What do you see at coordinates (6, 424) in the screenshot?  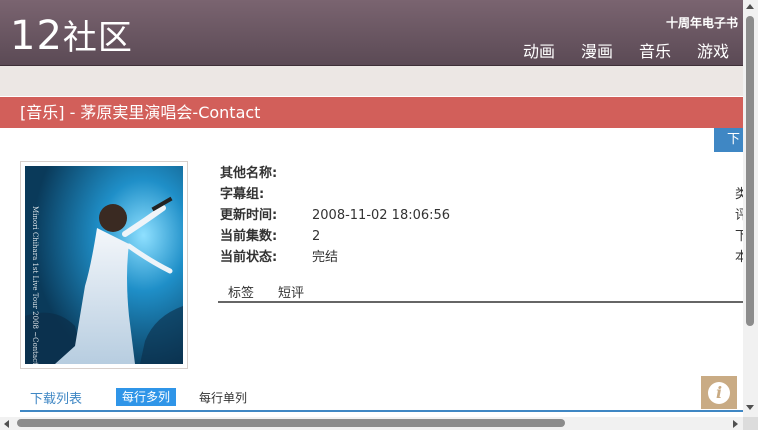 I see `scroll-left-icon` at bounding box center [6, 424].